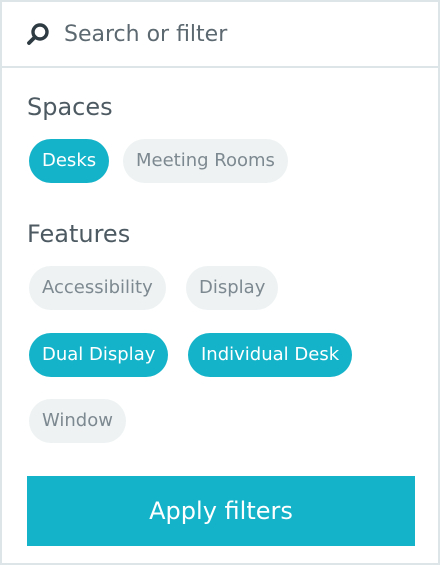  Describe the element at coordinates (234, 34) in the screenshot. I see `search-input` at that location.